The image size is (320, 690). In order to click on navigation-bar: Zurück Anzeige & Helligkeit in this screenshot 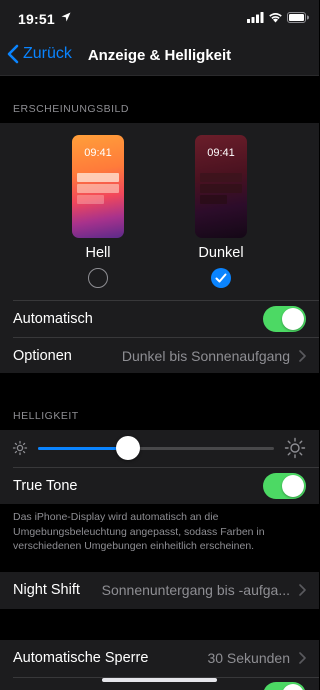, I will do `click(159, 56)`.